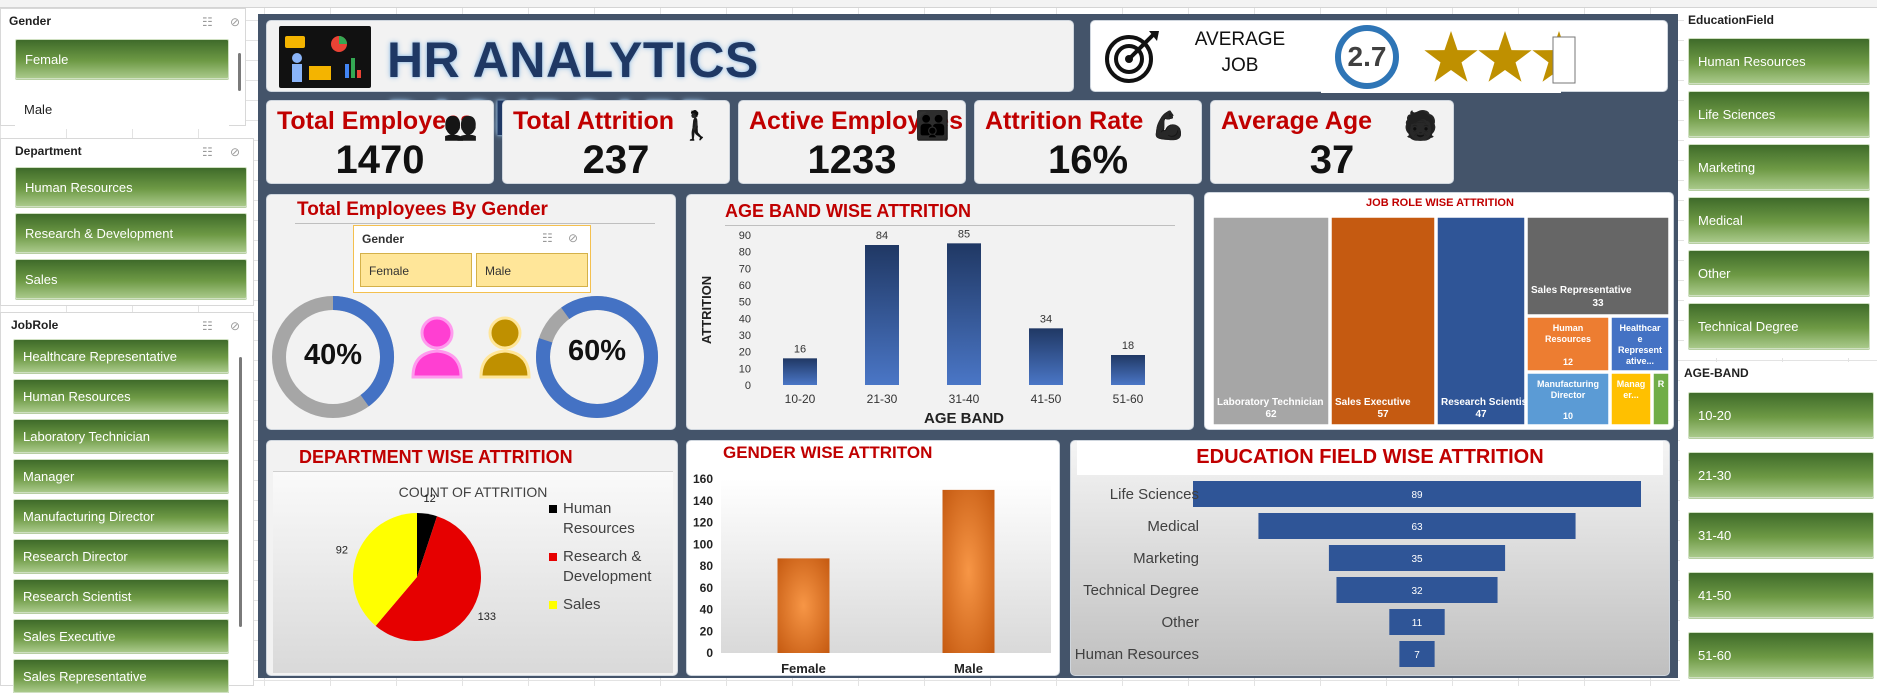 This screenshot has height=693, width=1877. Describe the element at coordinates (1046, 319) in the screenshot. I see `data-label: 34` at that location.